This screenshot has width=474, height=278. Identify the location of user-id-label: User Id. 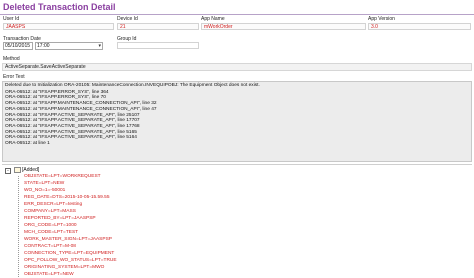
(11, 19).